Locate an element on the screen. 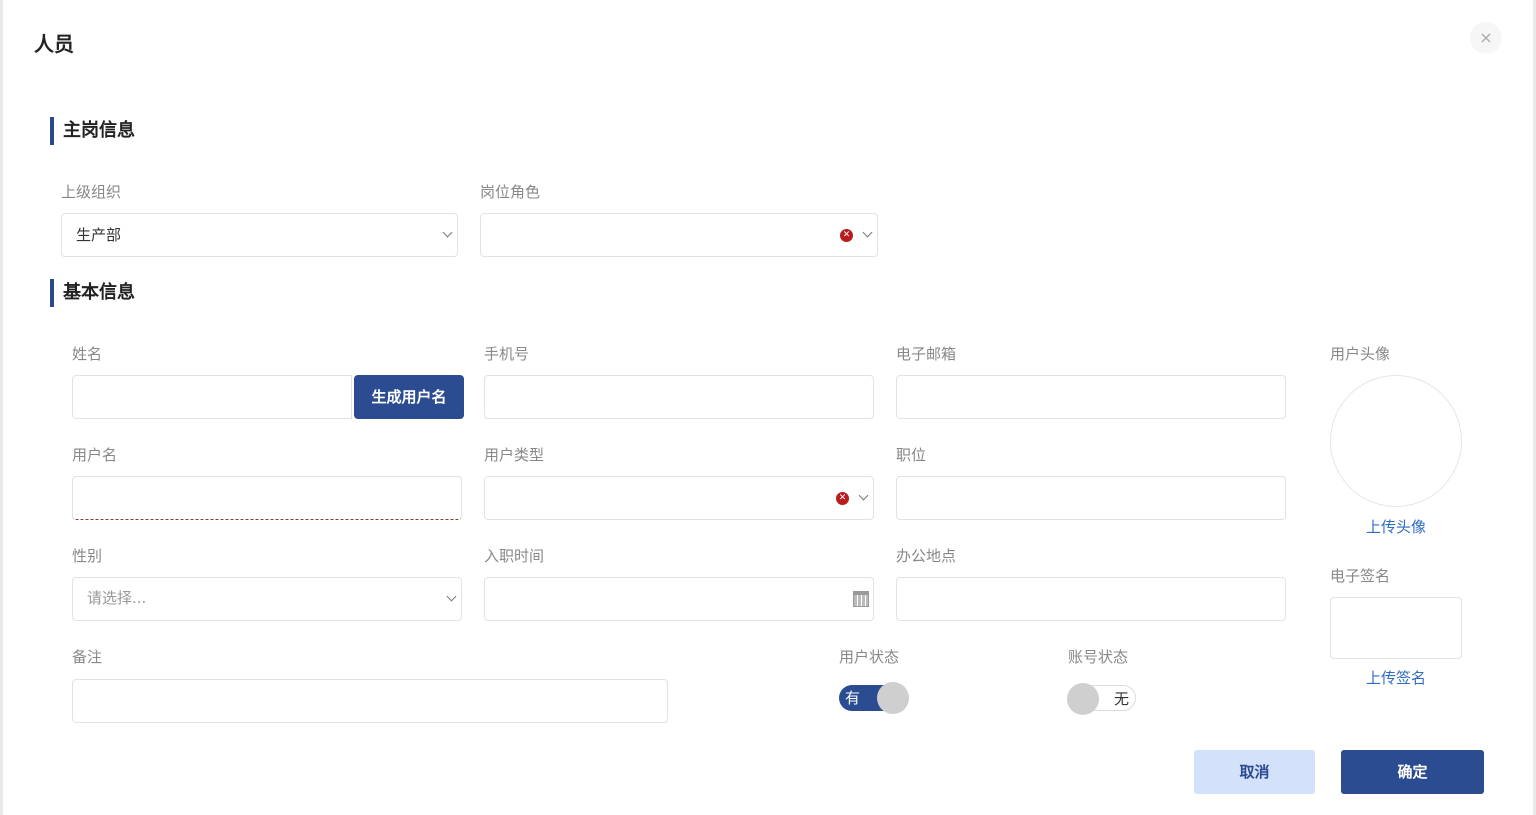 The width and height of the screenshot is (1536, 815). close-icon: × is located at coordinates (1486, 38).